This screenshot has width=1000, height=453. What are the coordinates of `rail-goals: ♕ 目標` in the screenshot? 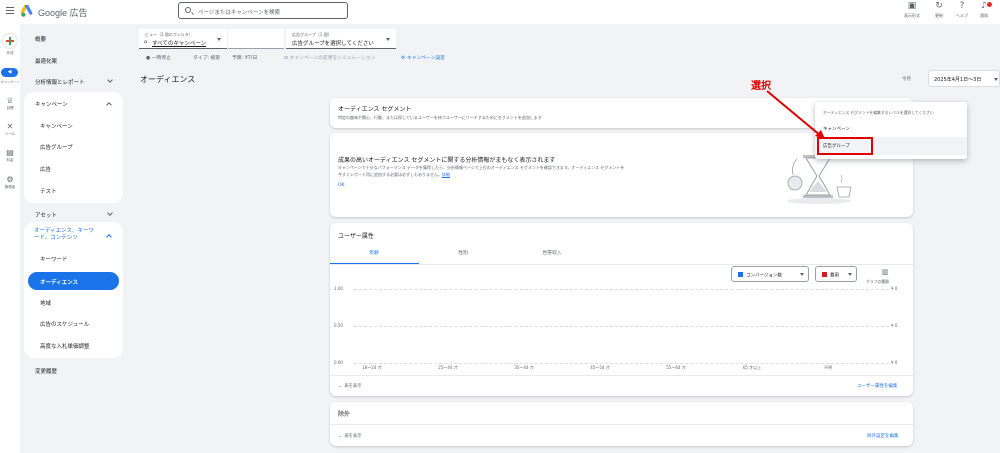 It's located at (10, 103).